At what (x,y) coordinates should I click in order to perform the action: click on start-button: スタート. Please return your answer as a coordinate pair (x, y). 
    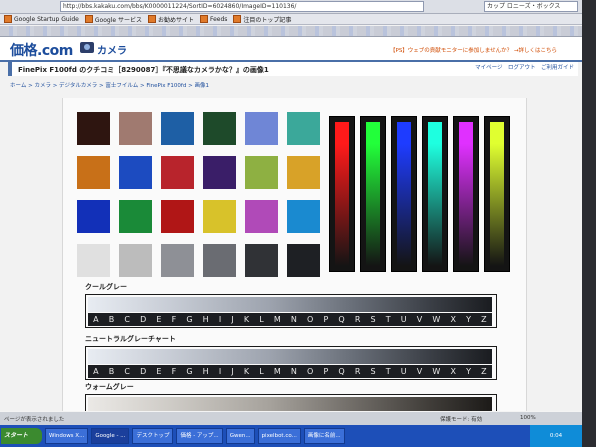
    Looking at the image, I should click on (21, 436).